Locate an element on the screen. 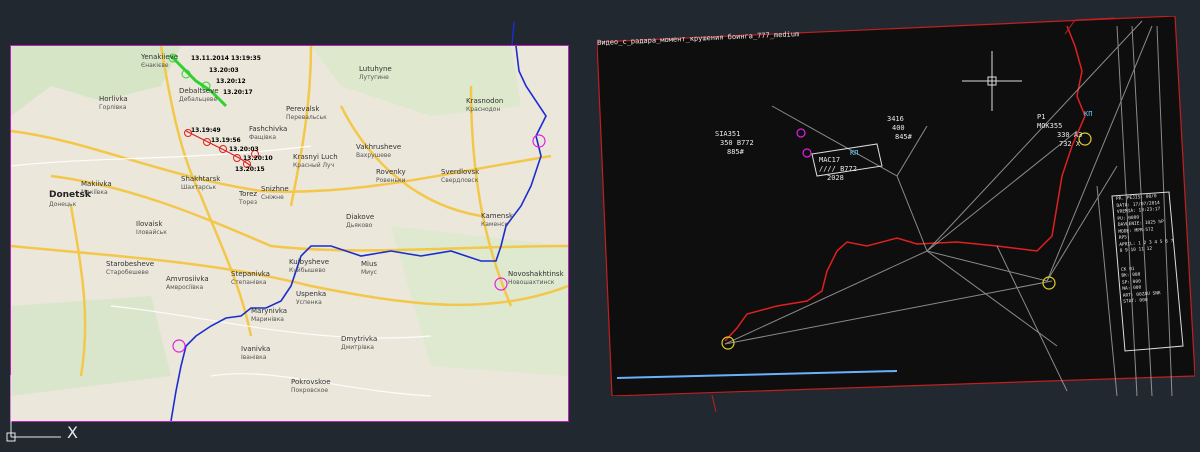 Image resolution: width=1200 pixels, height=452 pixels. city-label-cyr: Маринівка is located at coordinates (267, 319).